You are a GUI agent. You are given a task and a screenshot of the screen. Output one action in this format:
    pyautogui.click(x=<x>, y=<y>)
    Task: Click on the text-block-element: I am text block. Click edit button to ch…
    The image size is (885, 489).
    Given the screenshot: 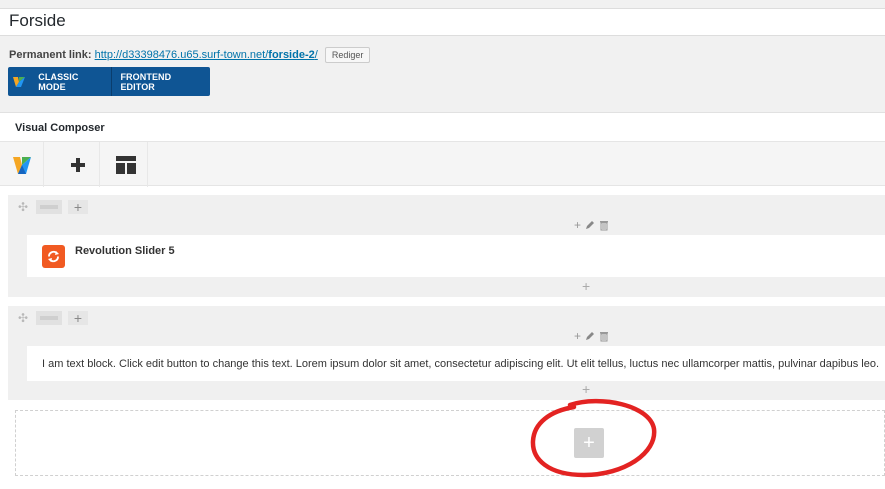 What is the action you would take?
    pyautogui.click(x=456, y=363)
    